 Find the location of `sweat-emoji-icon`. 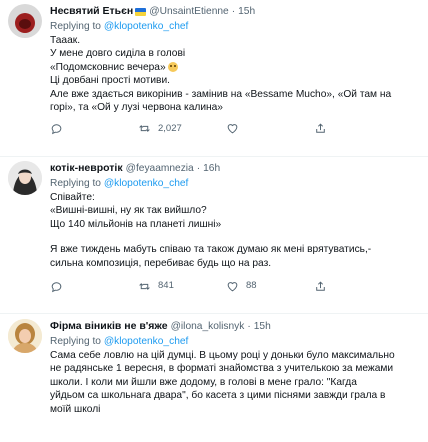

sweat-emoji-icon is located at coordinates (173, 67).